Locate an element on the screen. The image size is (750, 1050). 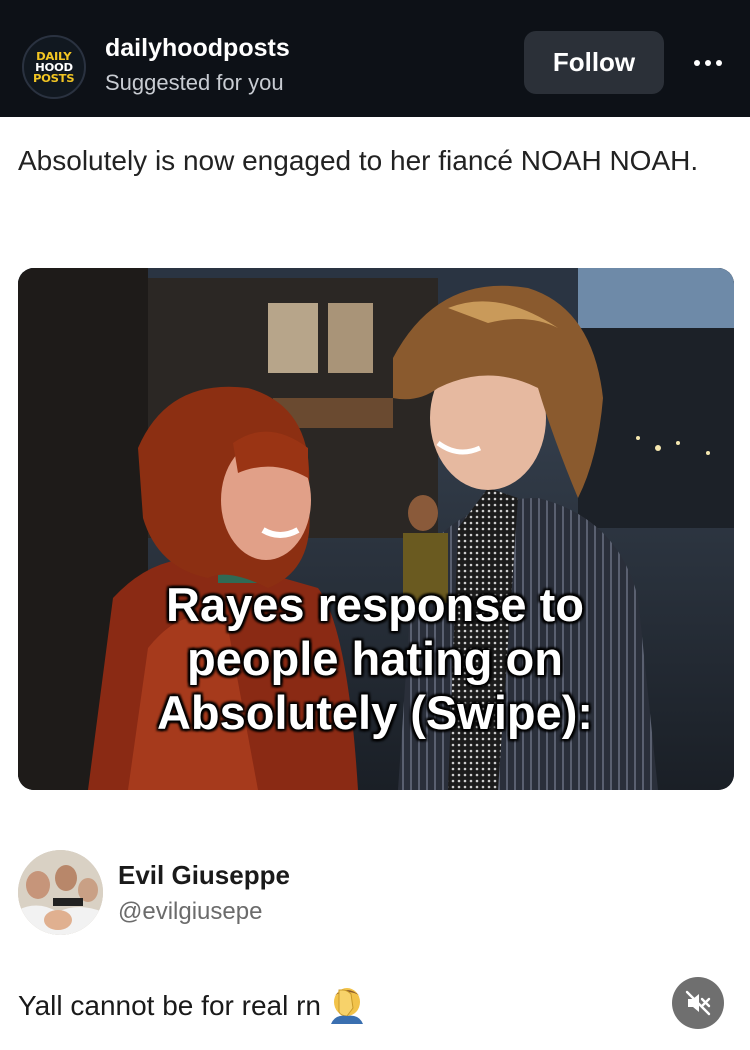
mute-toggle-button is located at coordinates (698, 1003).